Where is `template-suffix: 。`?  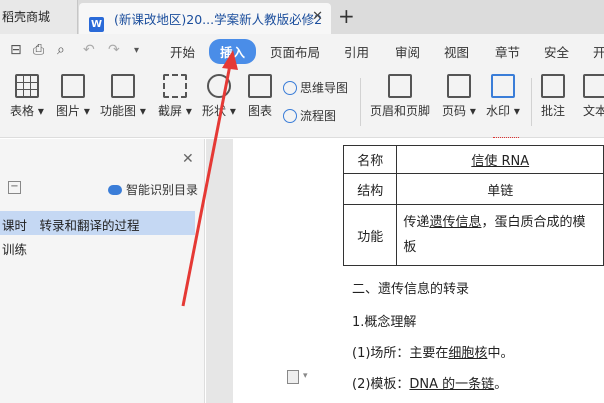 template-suffix: 。 is located at coordinates (501, 384).